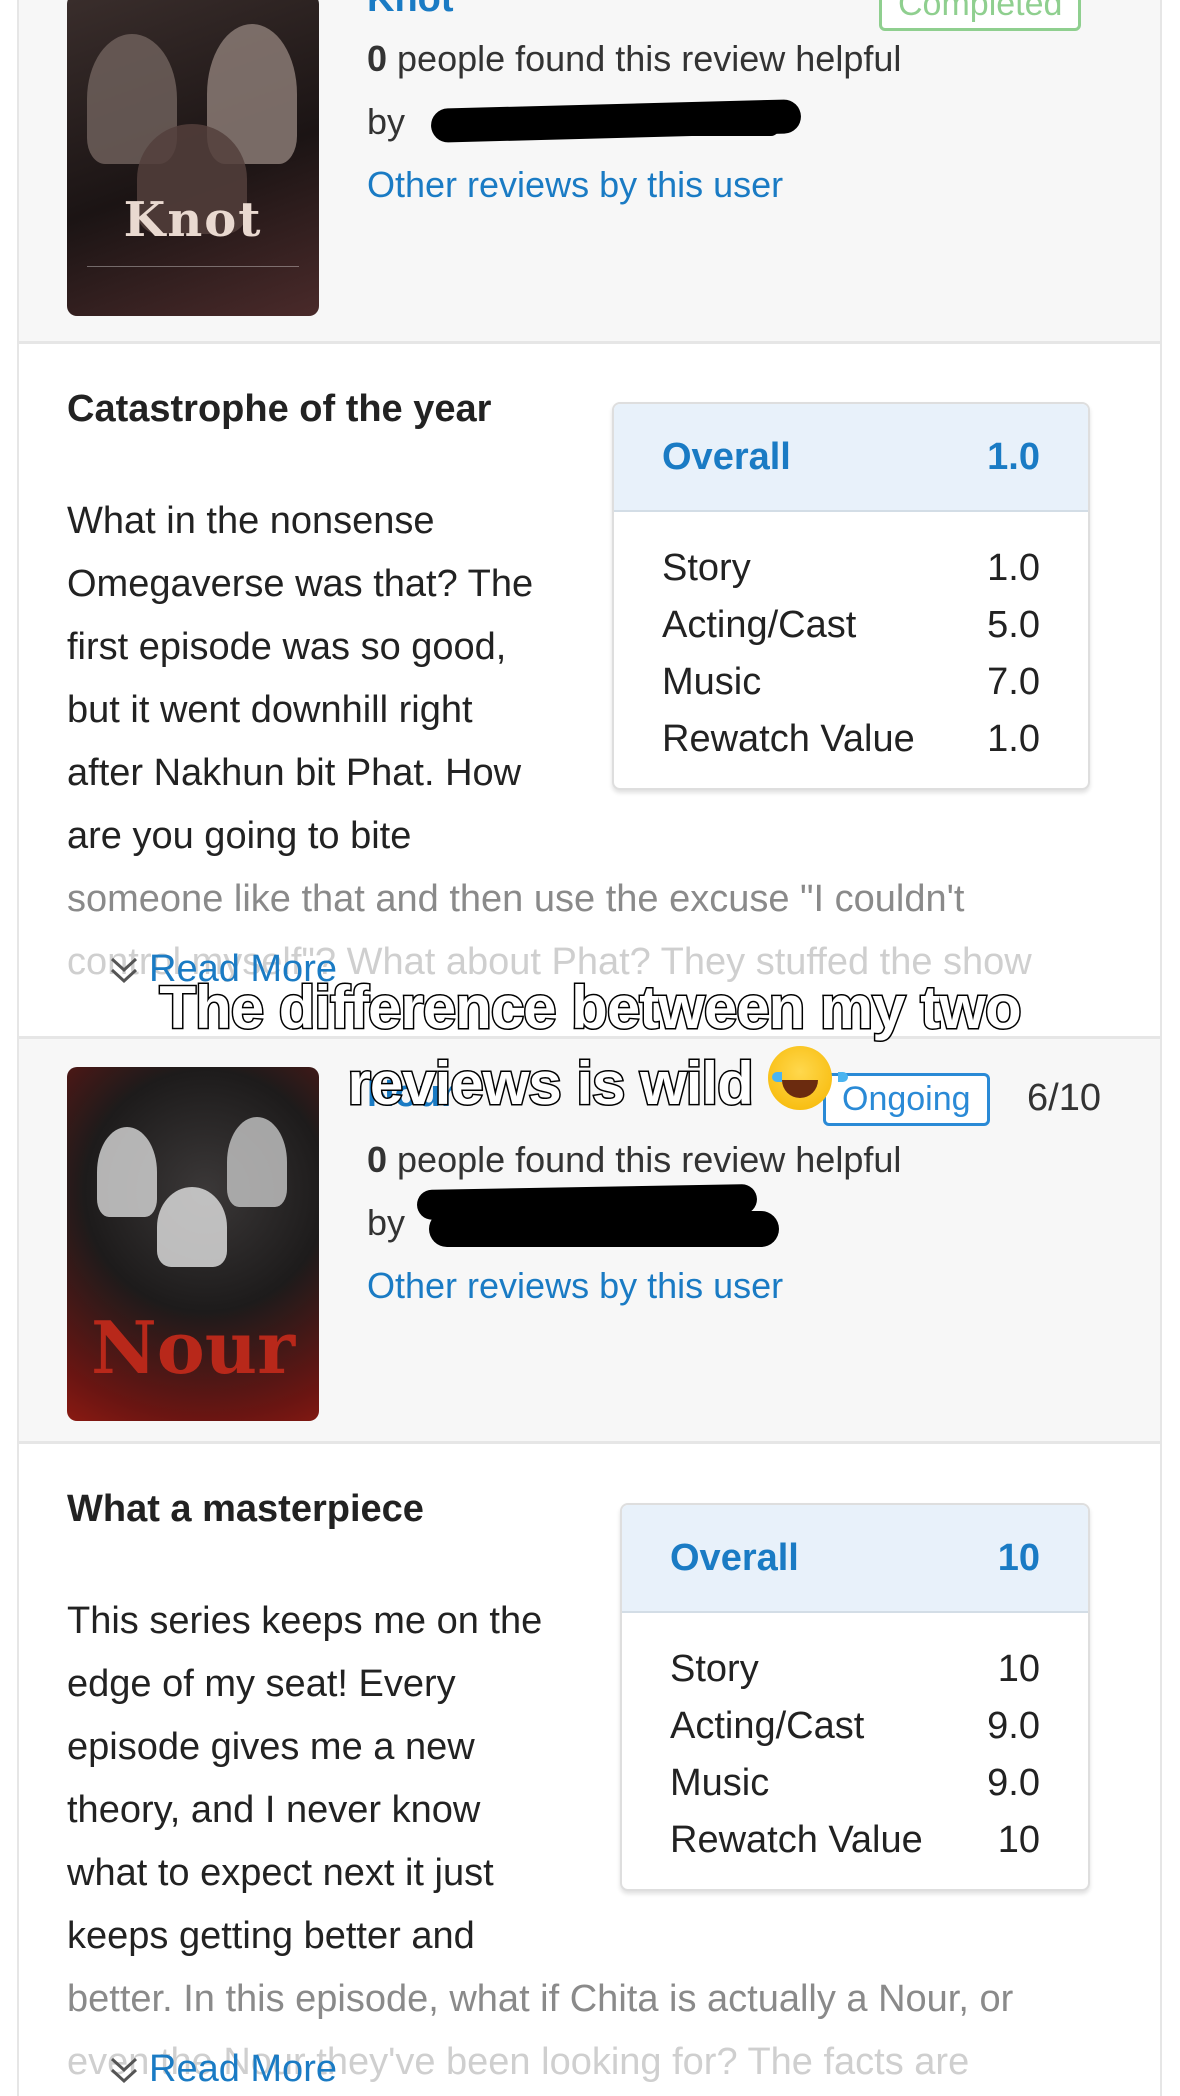  I want to click on poster-credits, so click(193, 280).